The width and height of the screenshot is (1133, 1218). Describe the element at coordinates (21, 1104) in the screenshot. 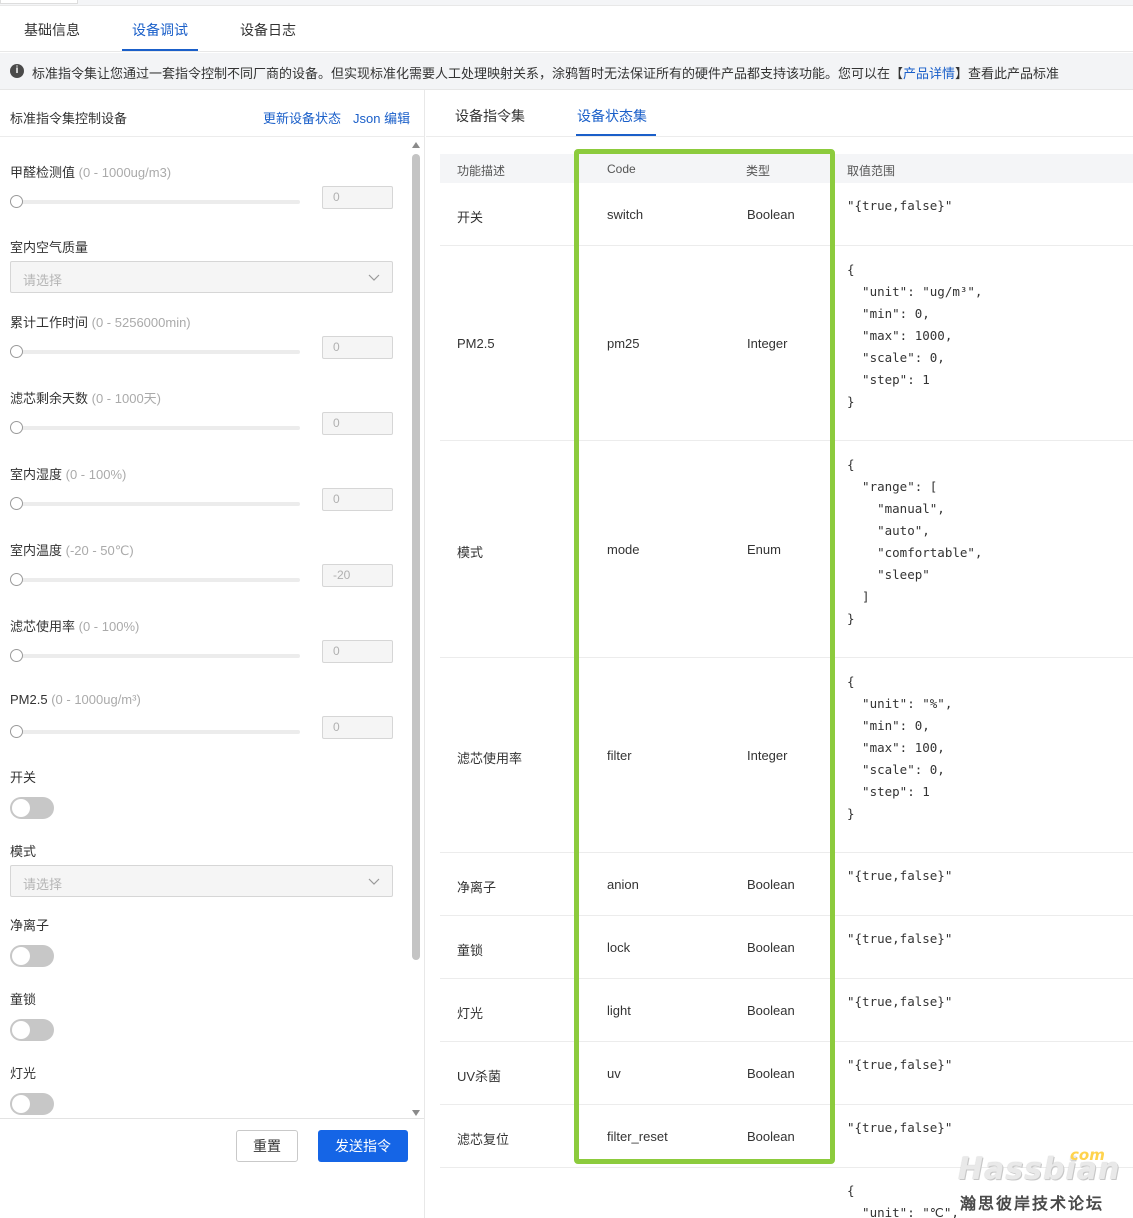

I see `light-toggle-knob` at that location.